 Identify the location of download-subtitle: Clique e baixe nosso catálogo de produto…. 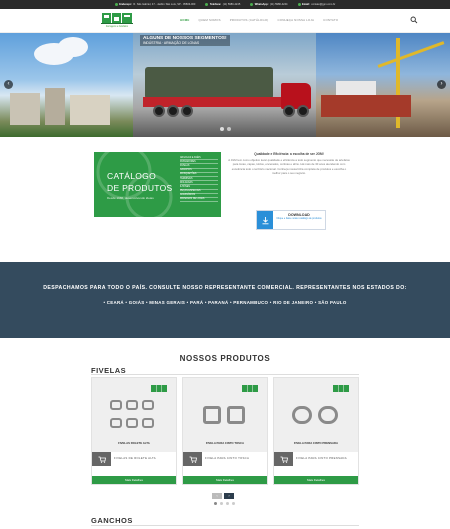
(299, 218).